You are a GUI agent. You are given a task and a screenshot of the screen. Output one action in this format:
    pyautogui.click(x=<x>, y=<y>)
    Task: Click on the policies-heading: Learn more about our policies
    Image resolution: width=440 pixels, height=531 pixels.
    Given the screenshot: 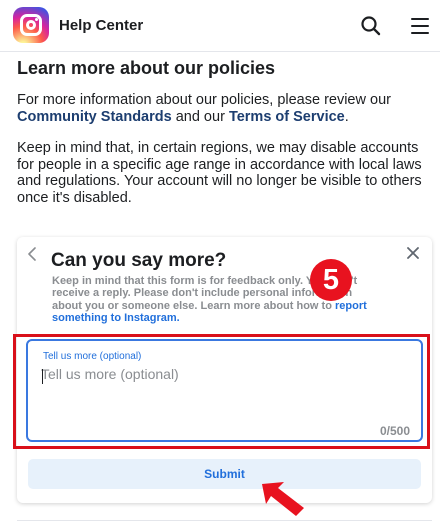 What is the action you would take?
    pyautogui.click(x=146, y=68)
    